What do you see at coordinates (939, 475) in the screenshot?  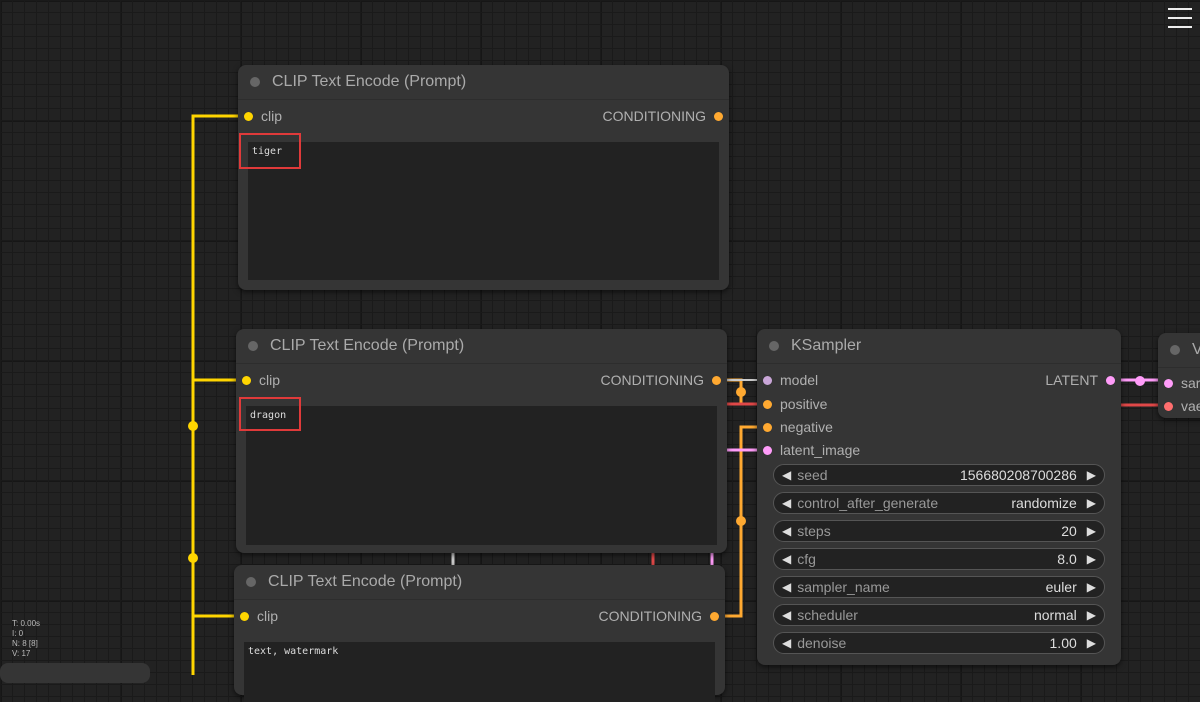 I see `widget-seed: ◀ seed 156680208700286 ▶` at bounding box center [939, 475].